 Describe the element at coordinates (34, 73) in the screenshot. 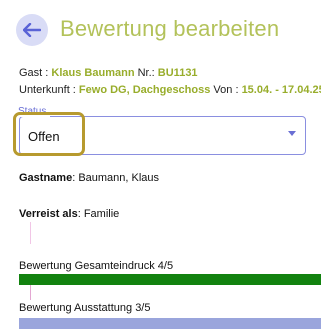

I see `guest-label: Gast :` at that location.